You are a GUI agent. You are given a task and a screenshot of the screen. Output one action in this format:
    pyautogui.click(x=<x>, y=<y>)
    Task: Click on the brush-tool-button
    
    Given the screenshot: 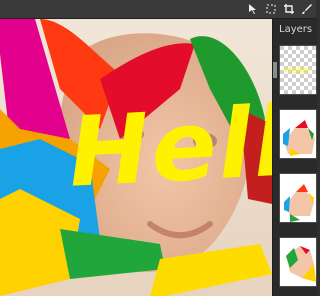 What is the action you would take?
    pyautogui.click(x=307, y=9)
    